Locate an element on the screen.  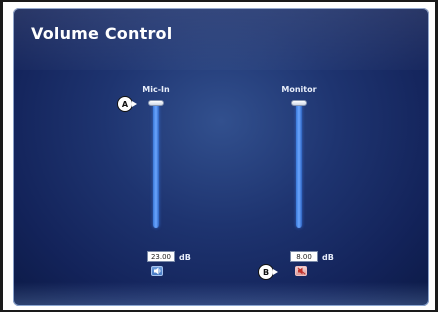
monitor-label: Monitor is located at coordinates (299, 89).